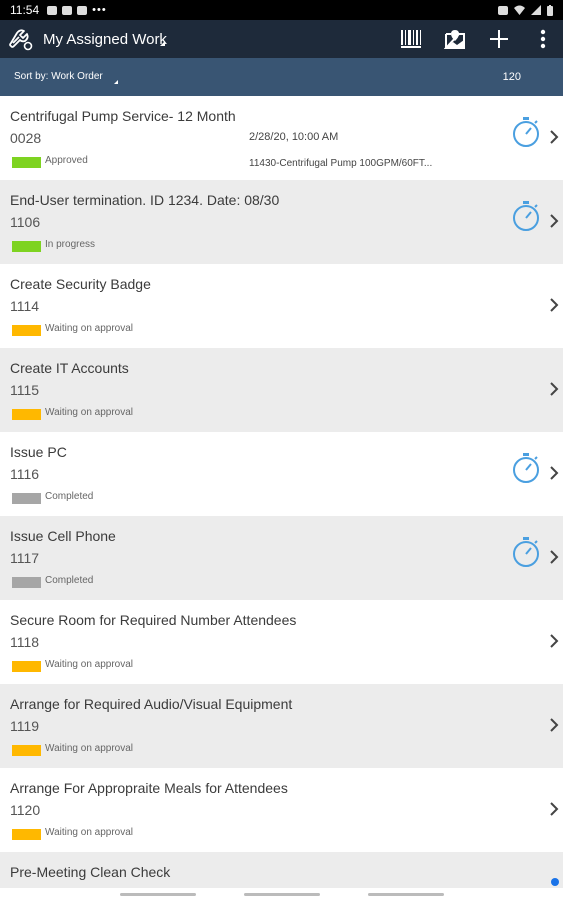  Describe the element at coordinates (25, 306) in the screenshot. I see `work-order-id: 1114` at that location.